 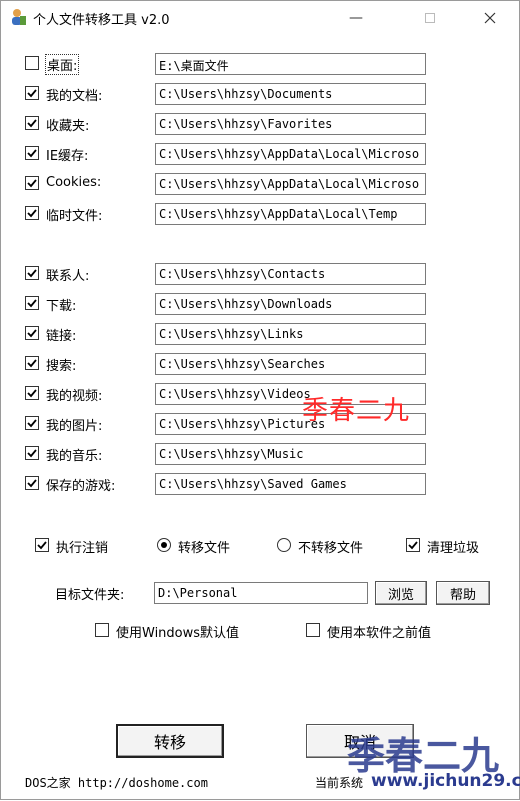 What do you see at coordinates (178, 633) in the screenshot?
I see `windows-default-label: 使用Windows默认值` at bounding box center [178, 633].